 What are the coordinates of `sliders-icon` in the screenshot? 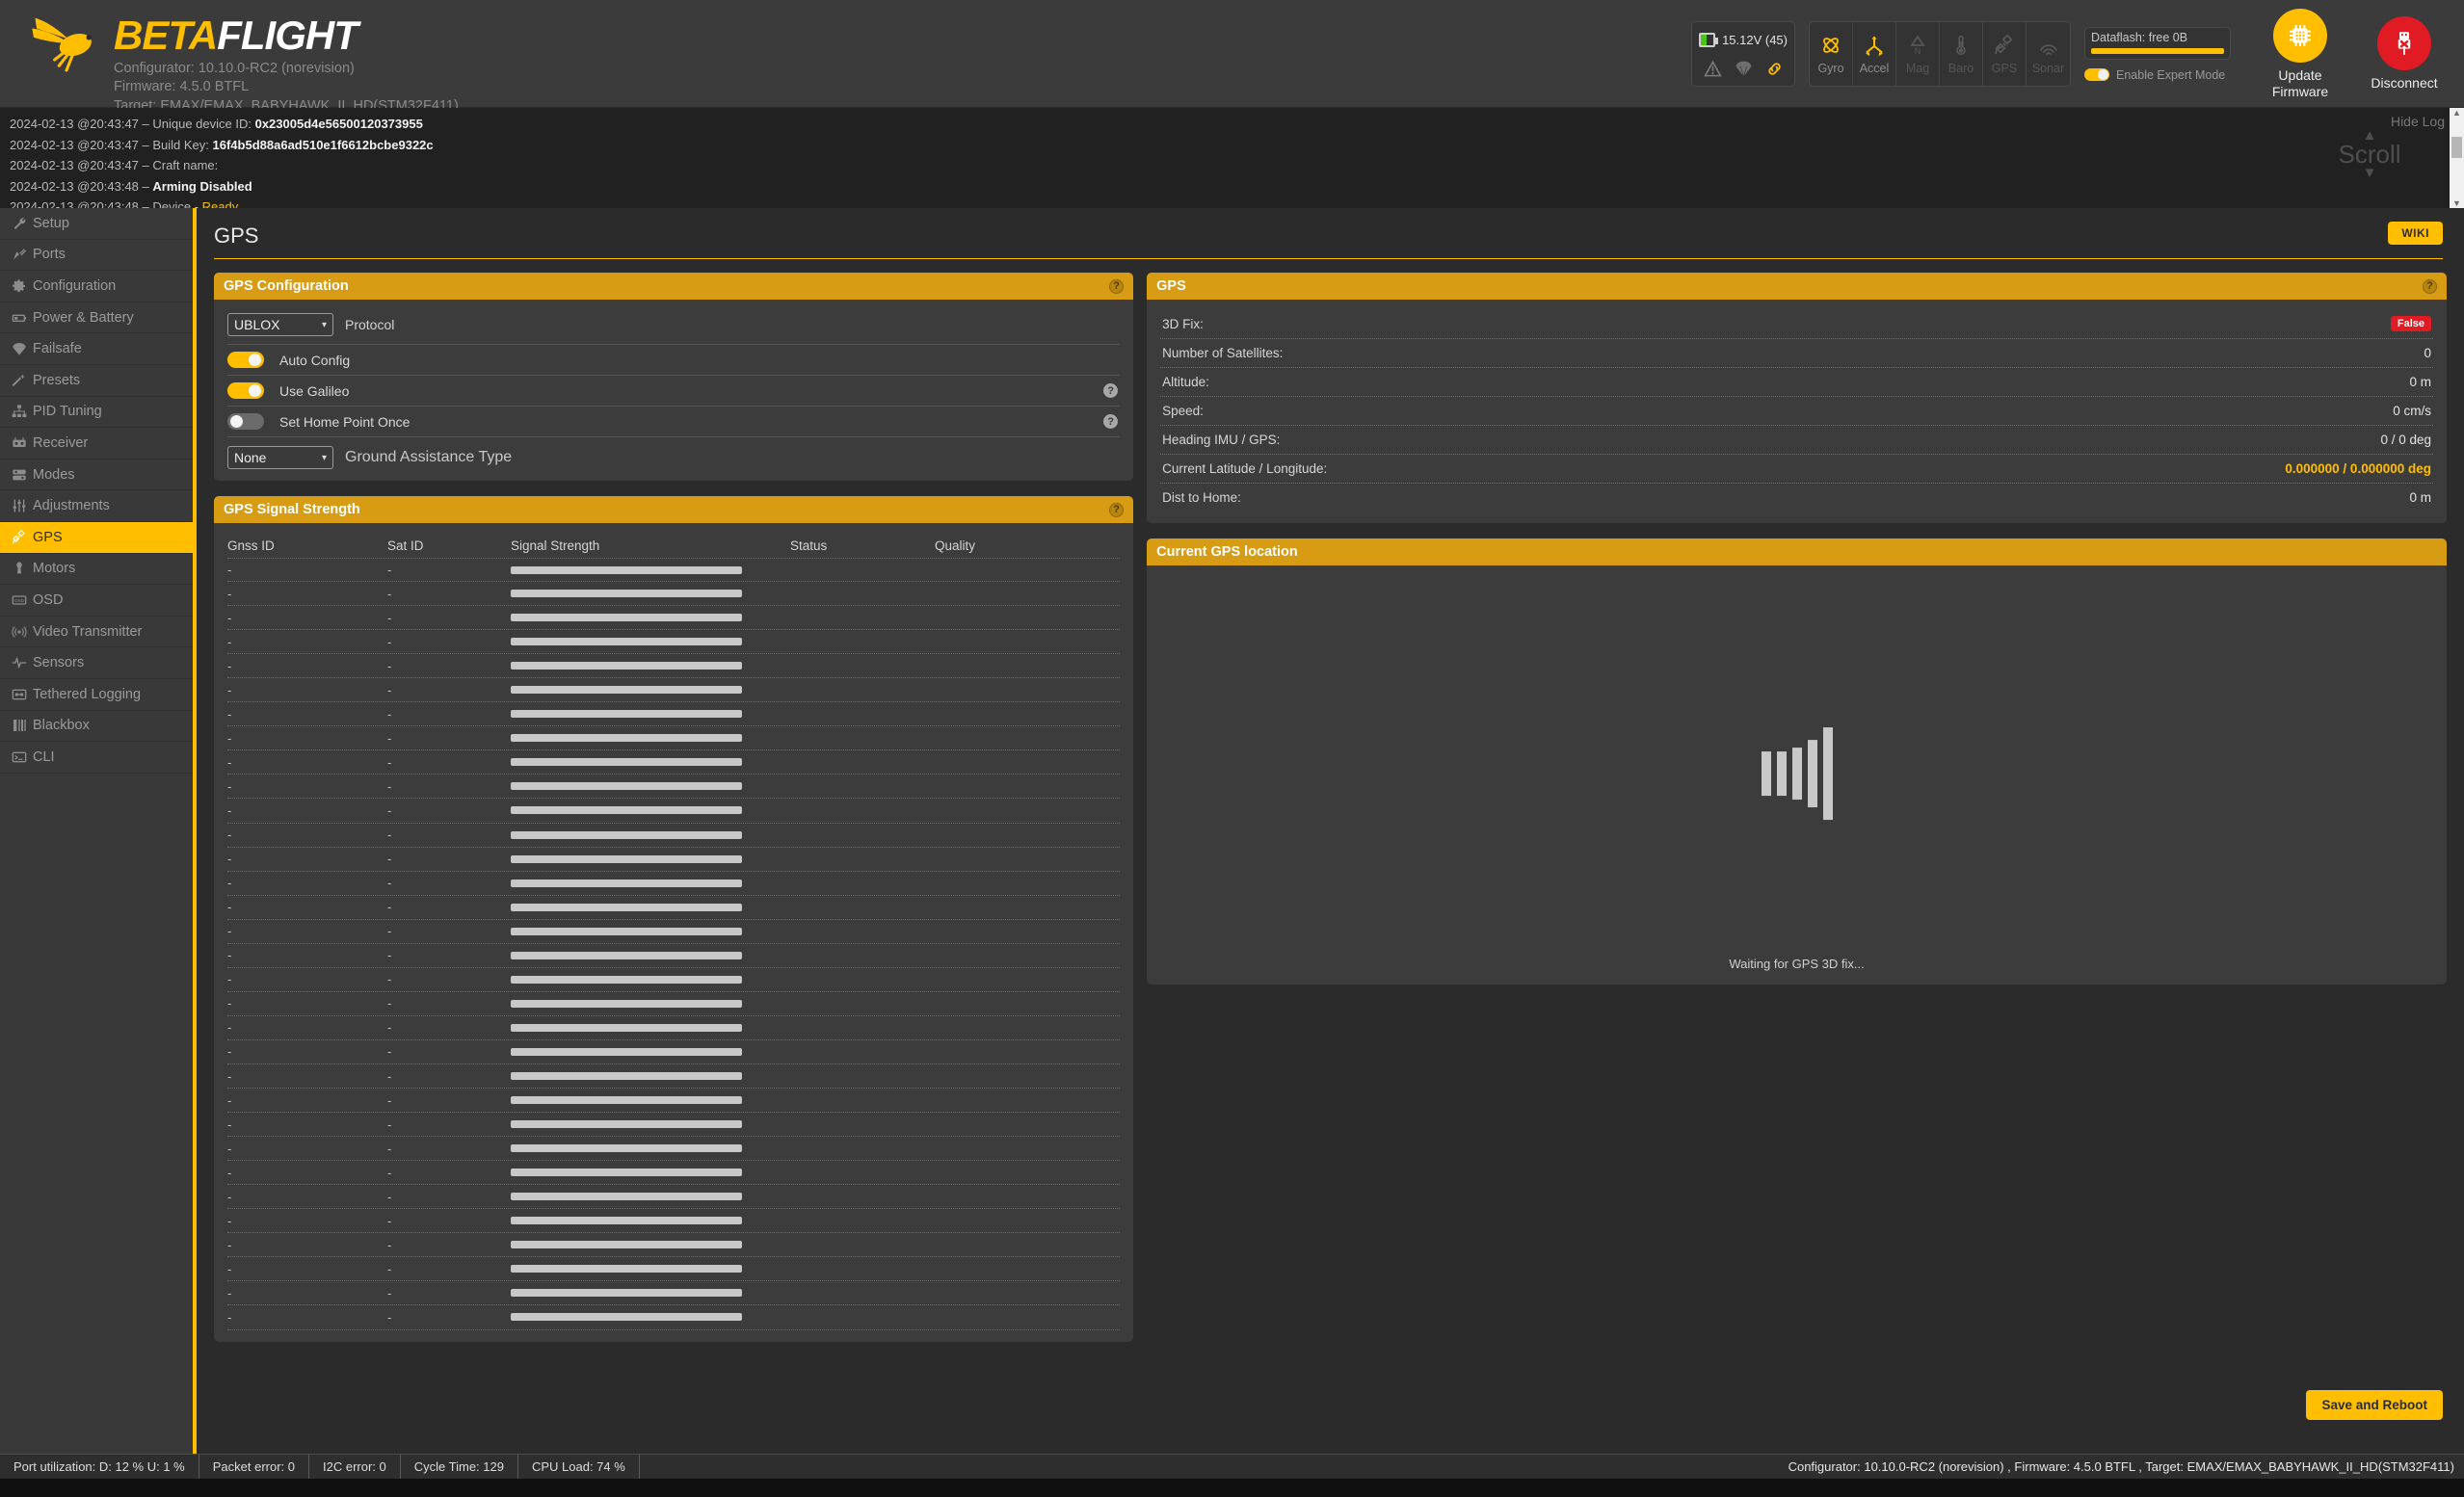 It's located at (22, 475).